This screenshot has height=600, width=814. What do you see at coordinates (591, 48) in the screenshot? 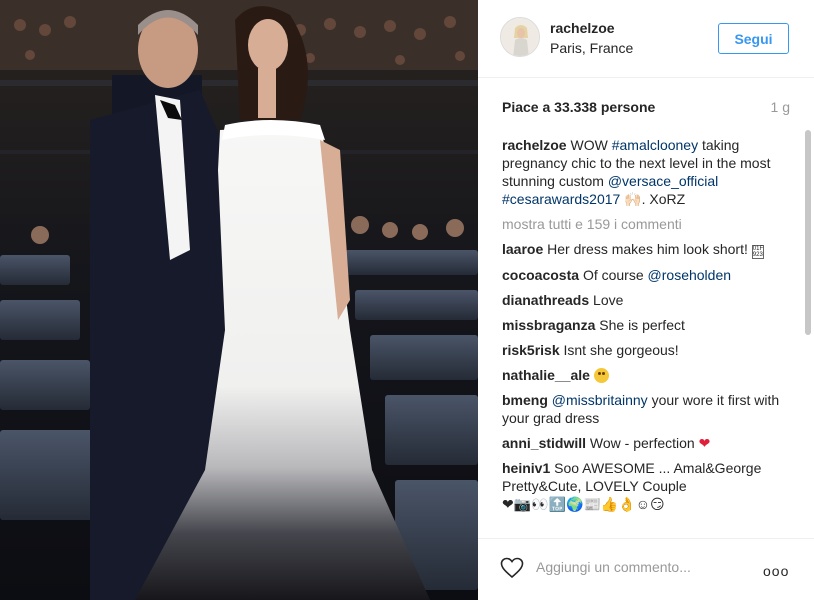
I see `post-location: Paris, France` at bounding box center [591, 48].